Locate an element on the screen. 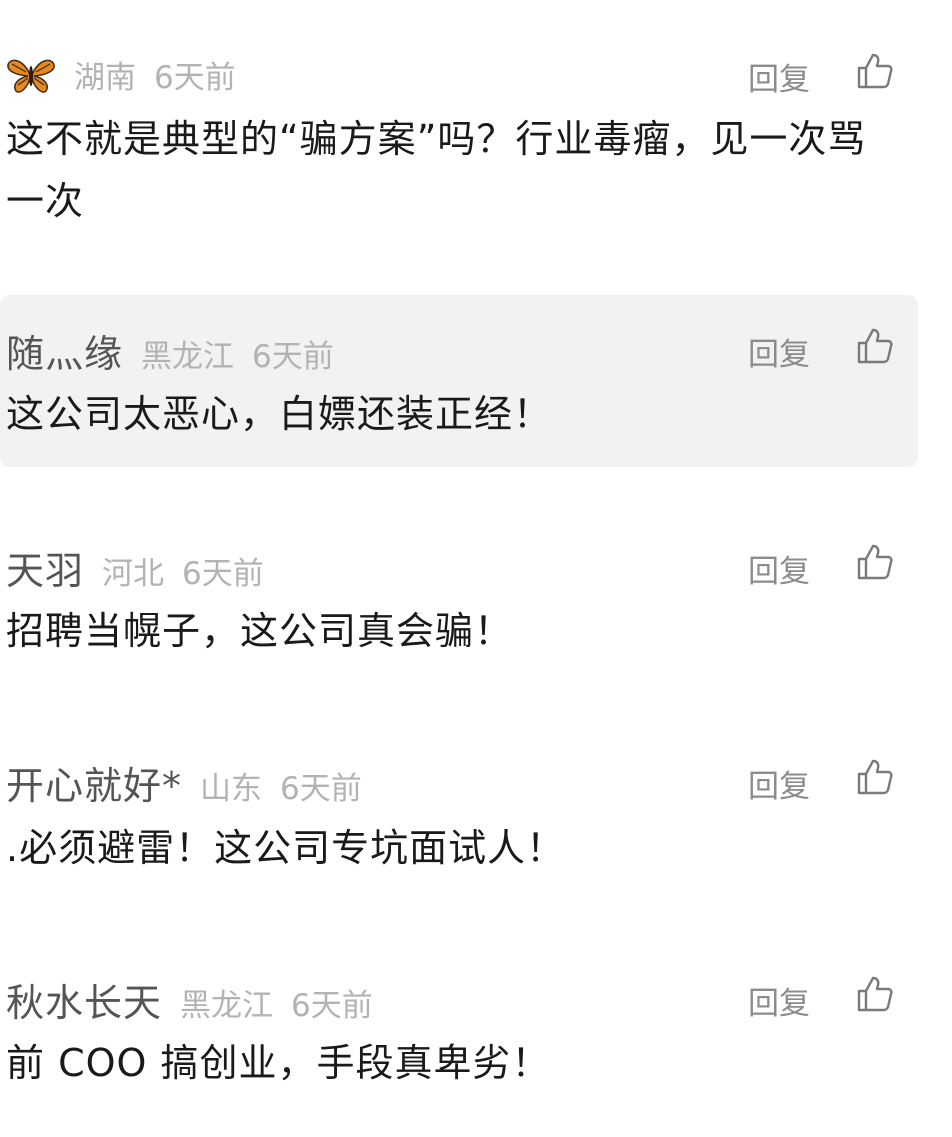  comment-item: 随灬缘 黑龙江 6天前 回复 这公司太恶心，白嫖还装正经！ is located at coordinates (459, 381).